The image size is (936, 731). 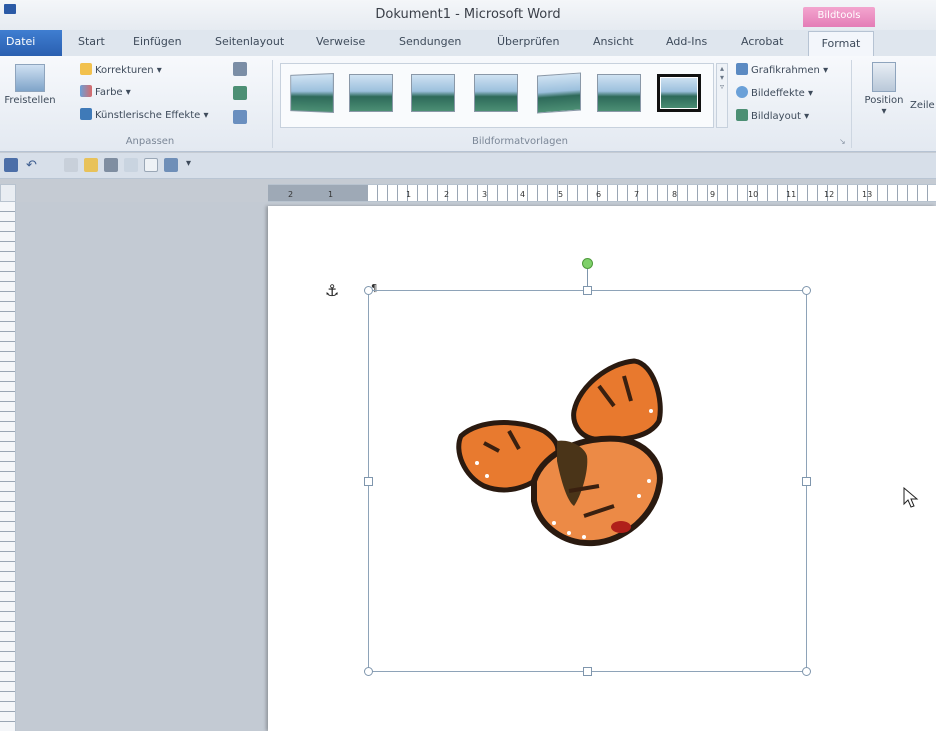 What do you see at coordinates (430, 41) in the screenshot?
I see `tab-sendungen: Sendungen` at bounding box center [430, 41].